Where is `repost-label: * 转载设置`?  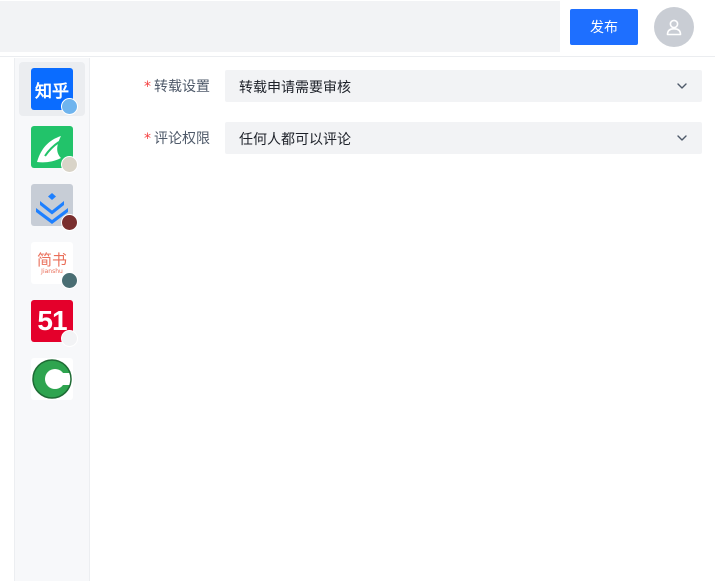 repost-label: * 转载设置 is located at coordinates (177, 86).